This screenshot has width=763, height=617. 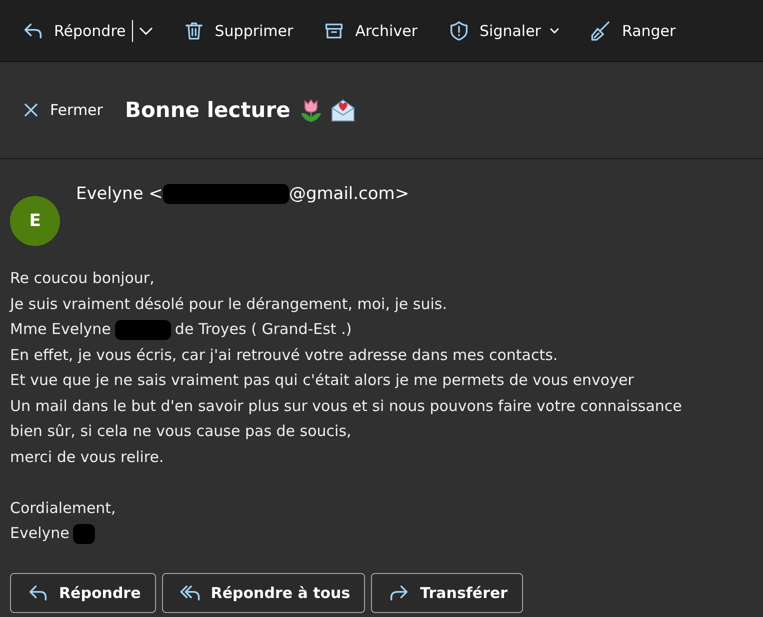 I want to click on toolbar-button: Signaler, so click(x=494, y=31).